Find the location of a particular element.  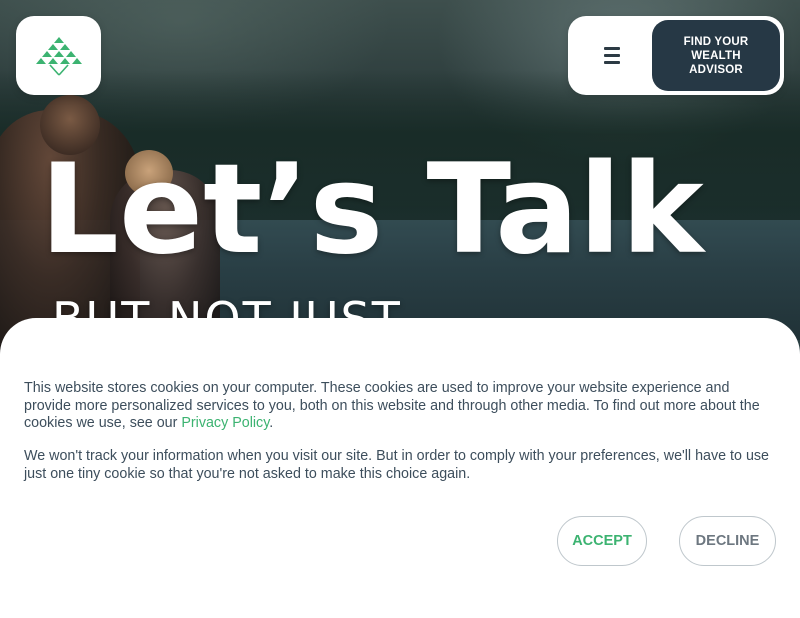

hamburger-menu-icon is located at coordinates (612, 55).